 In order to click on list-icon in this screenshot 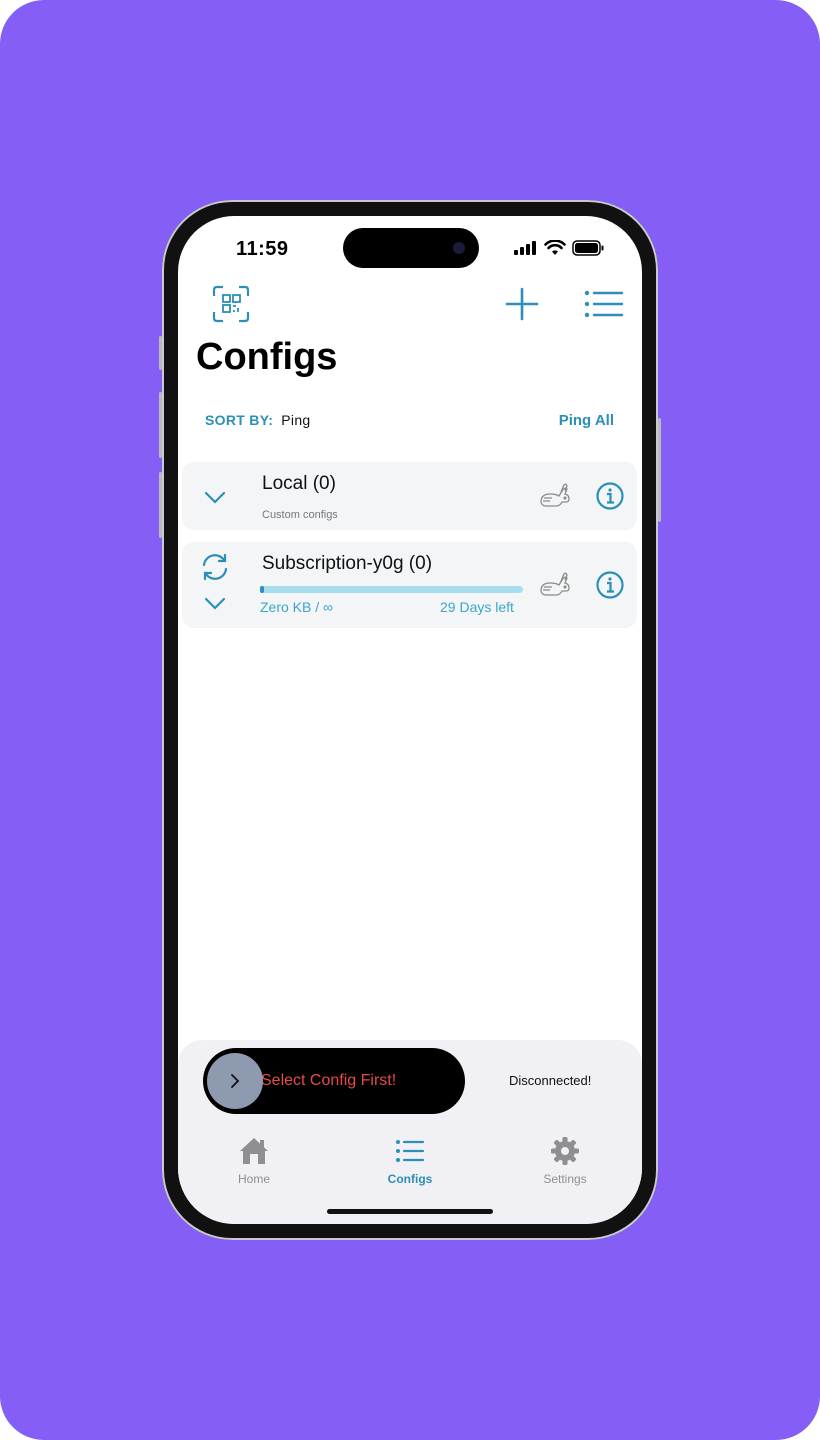, I will do `click(410, 1151)`.